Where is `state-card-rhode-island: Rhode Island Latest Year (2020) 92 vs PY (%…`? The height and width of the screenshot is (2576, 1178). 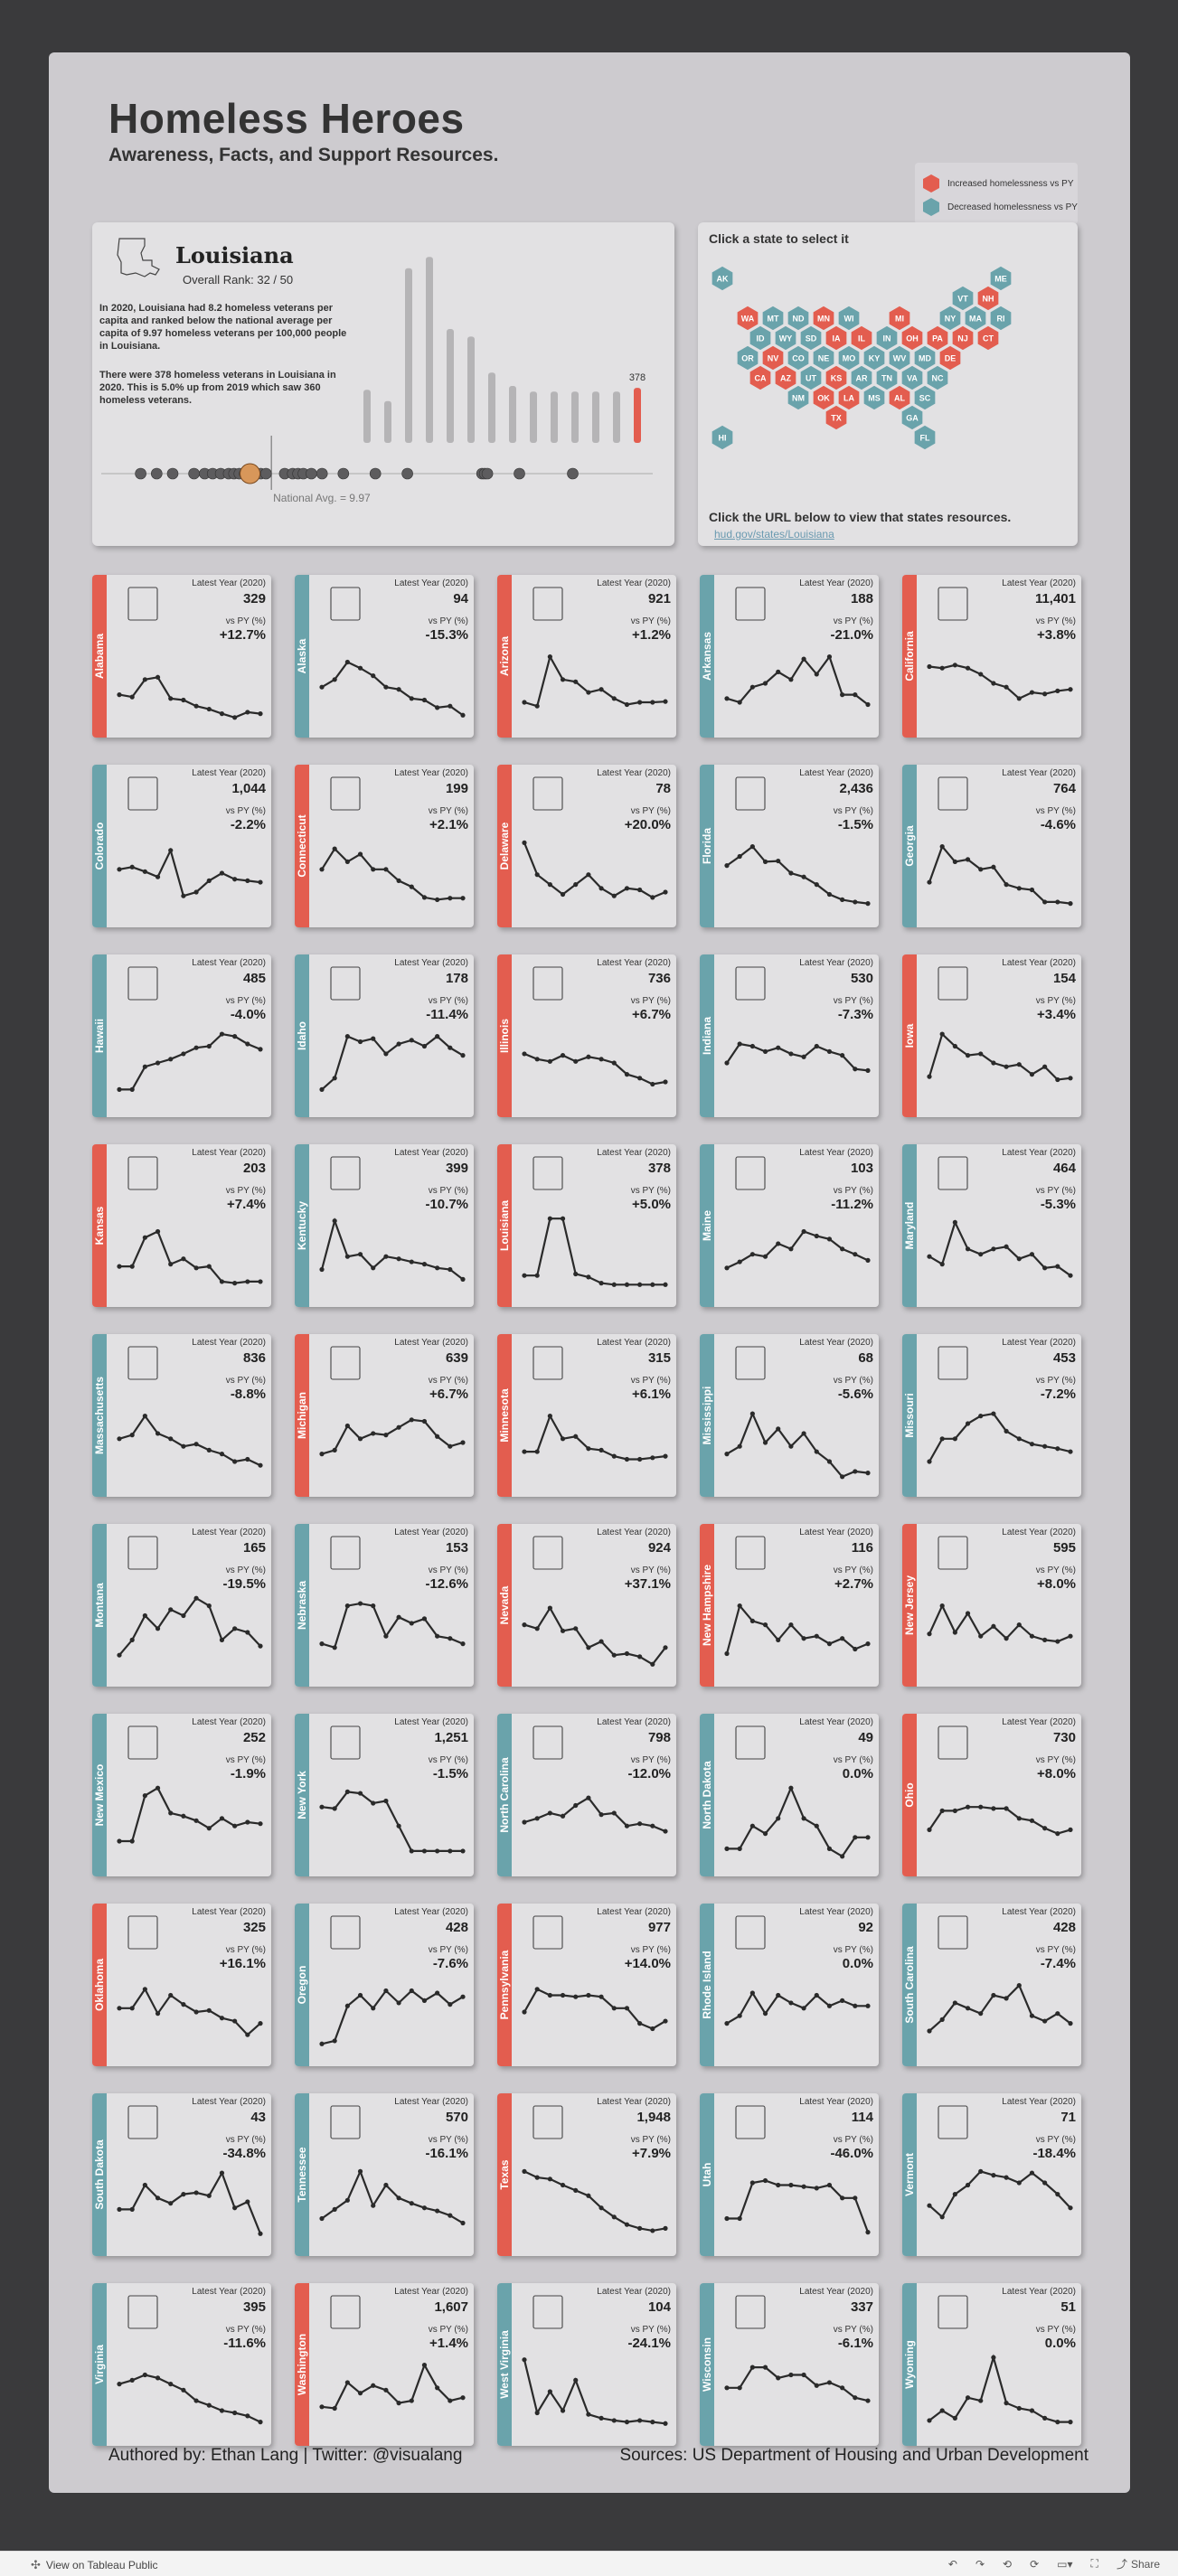
state-card-rhode-island: Rhode Island Latest Year (2020) 92 vs PY (%… is located at coordinates (789, 1985).